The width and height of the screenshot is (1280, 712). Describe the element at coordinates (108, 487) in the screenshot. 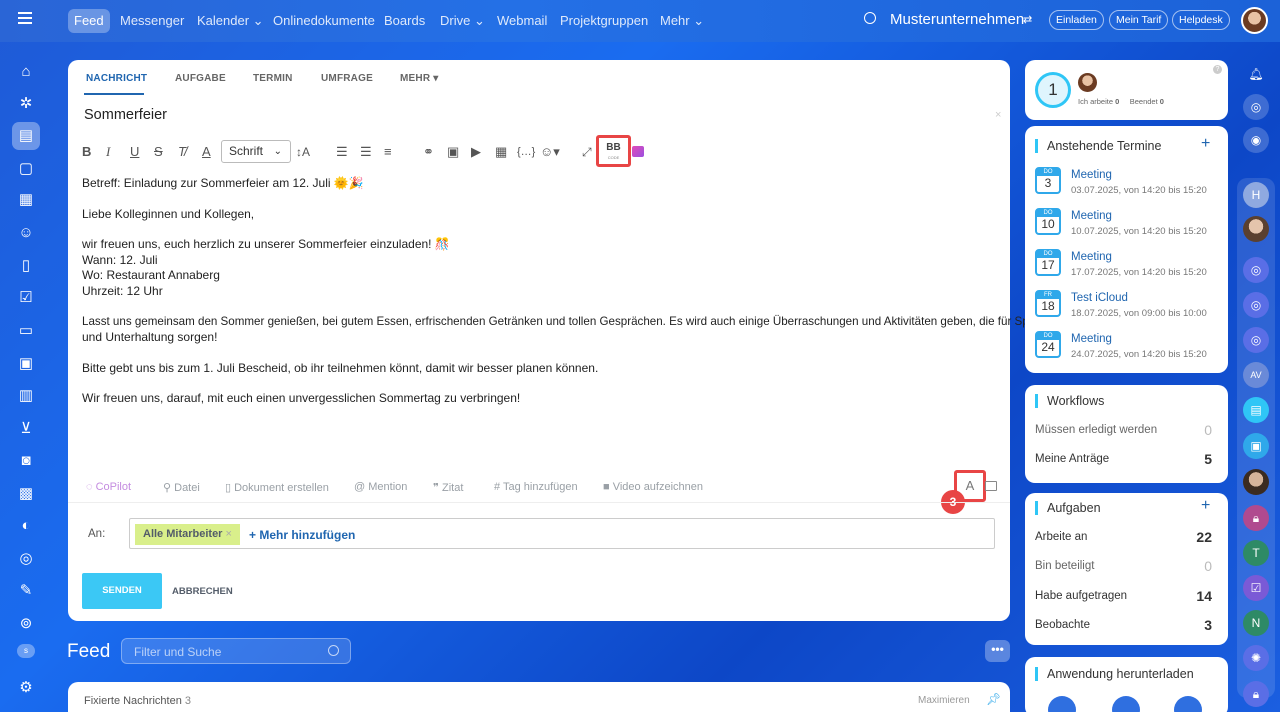

I see `copilot-button: ◌ CoPilot` at that location.